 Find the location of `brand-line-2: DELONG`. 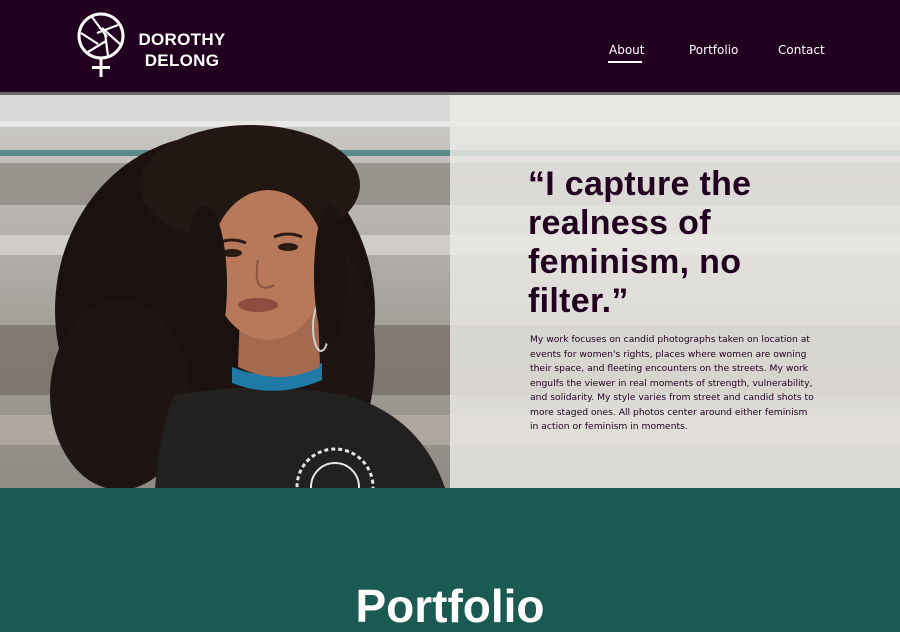

brand-line-2: DELONG is located at coordinates (182, 60).